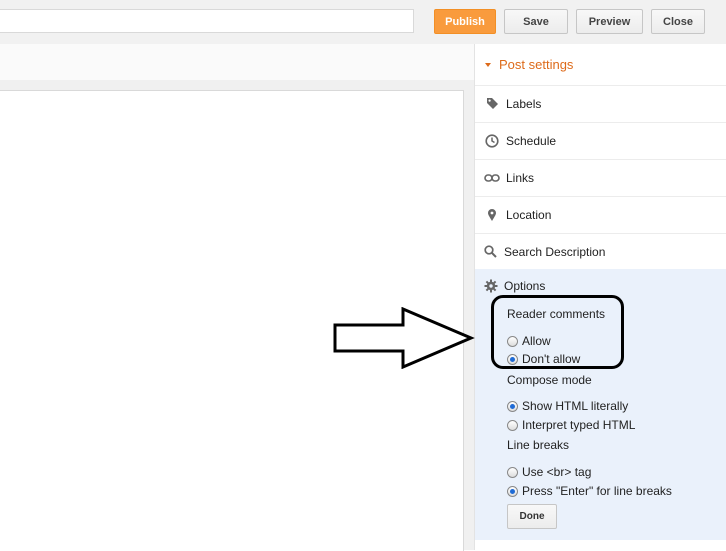 Image resolution: width=726 pixels, height=551 pixels. I want to click on top-toolbar: Publish Save Preview Close, so click(363, 22).